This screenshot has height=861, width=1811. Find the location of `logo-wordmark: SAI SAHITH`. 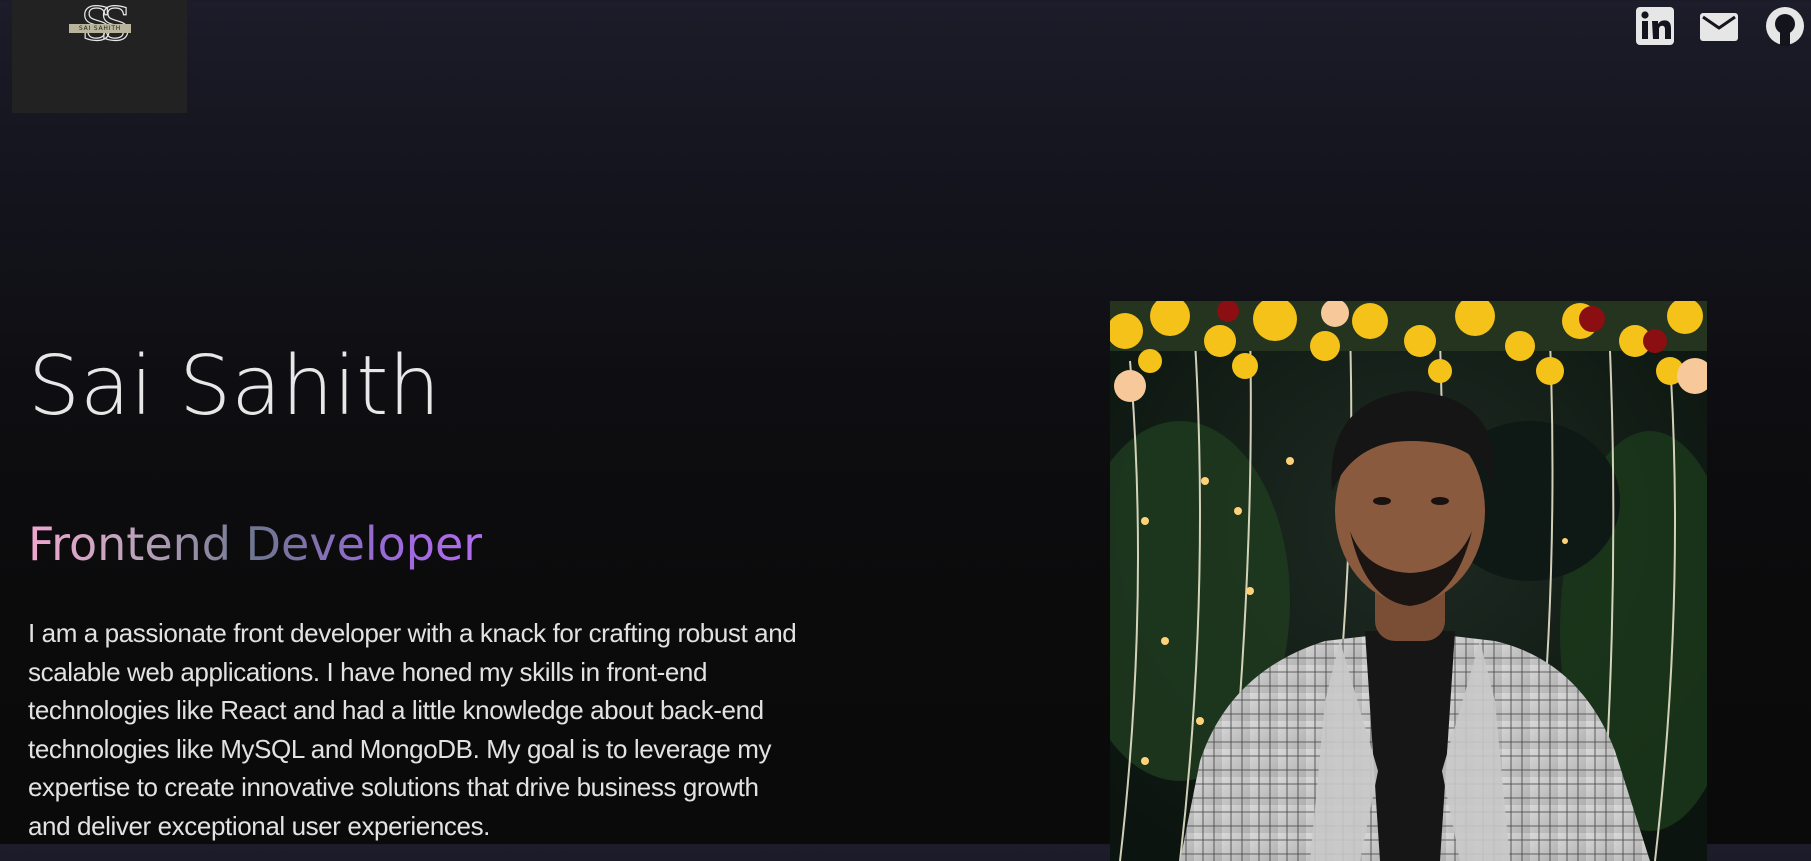

logo-wordmark: SAI SAHITH is located at coordinates (100, 28).